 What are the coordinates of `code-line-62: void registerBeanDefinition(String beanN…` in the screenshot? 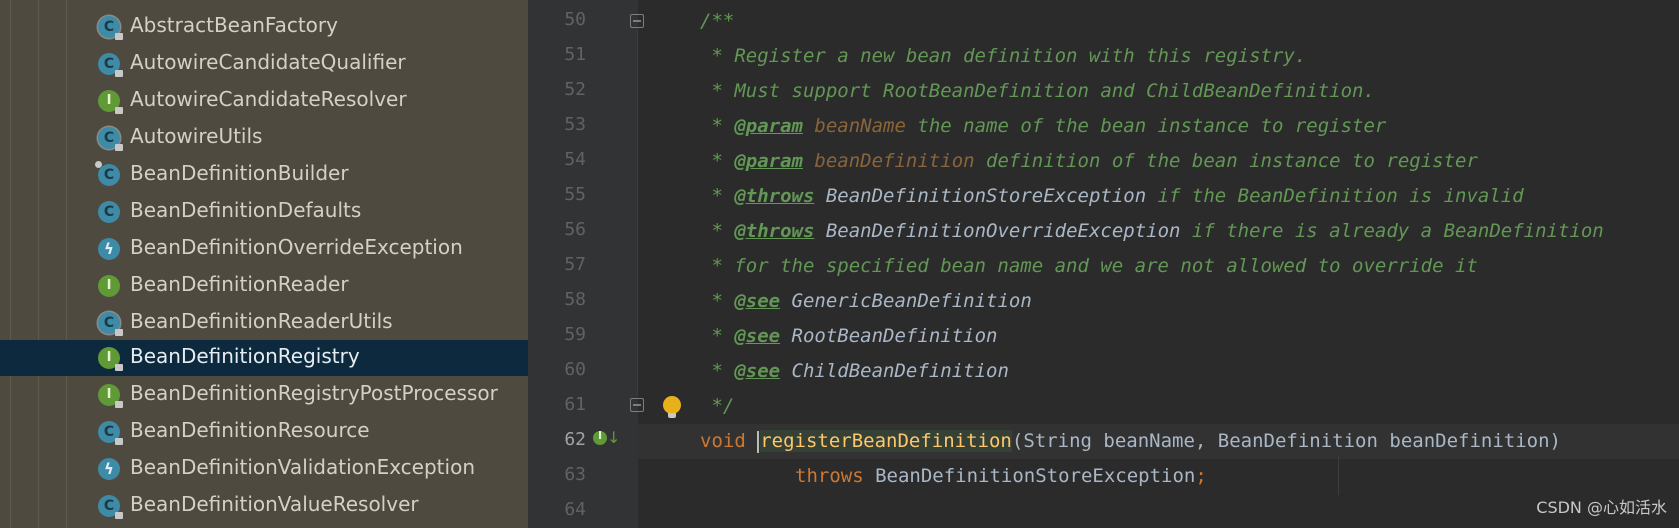 It's located at (1130, 441).